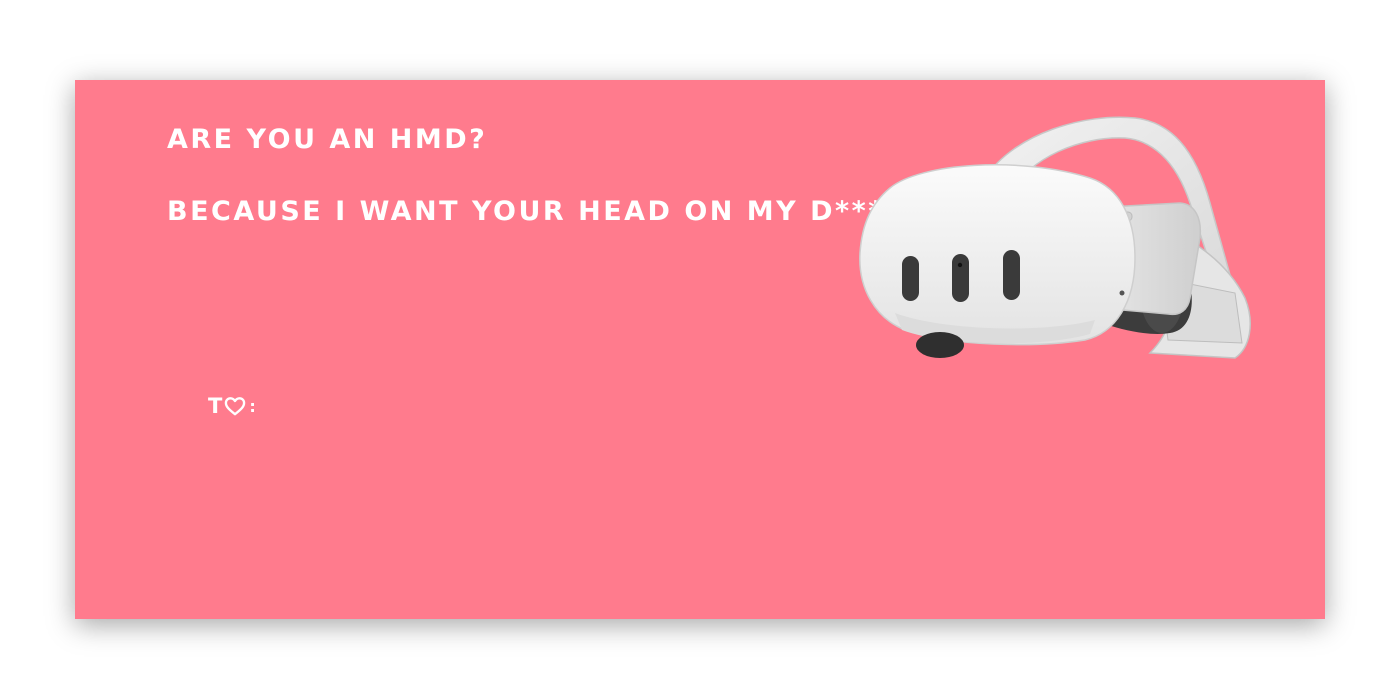 The height and width of the screenshot is (700, 1400). I want to click on card-line-2: BECAUSE I WANT YOUR HEAD ON MY D***, so click(526, 211).